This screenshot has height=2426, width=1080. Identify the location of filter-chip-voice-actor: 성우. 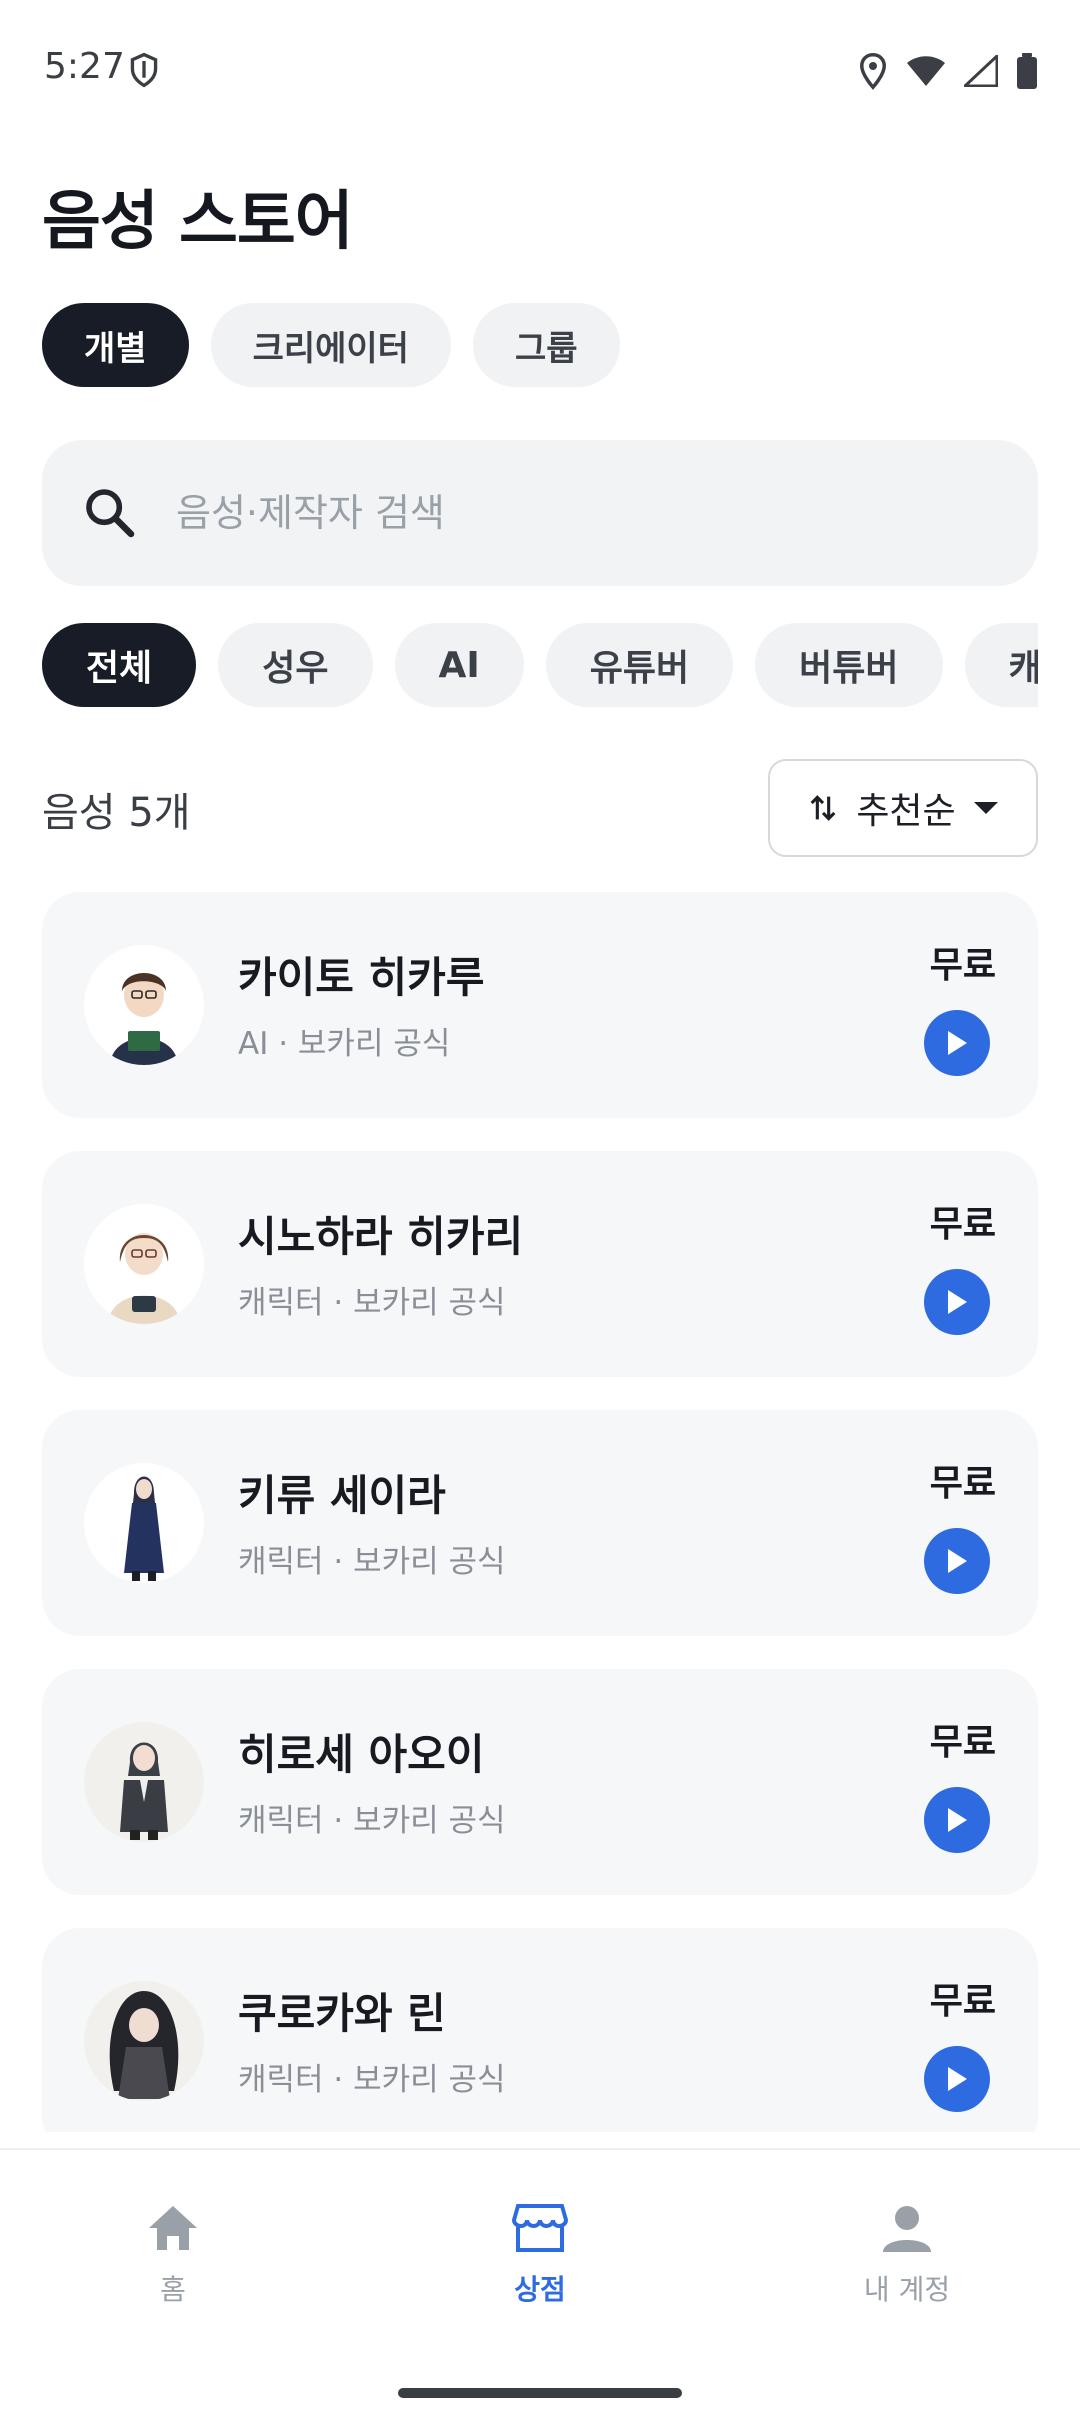
(295, 665).